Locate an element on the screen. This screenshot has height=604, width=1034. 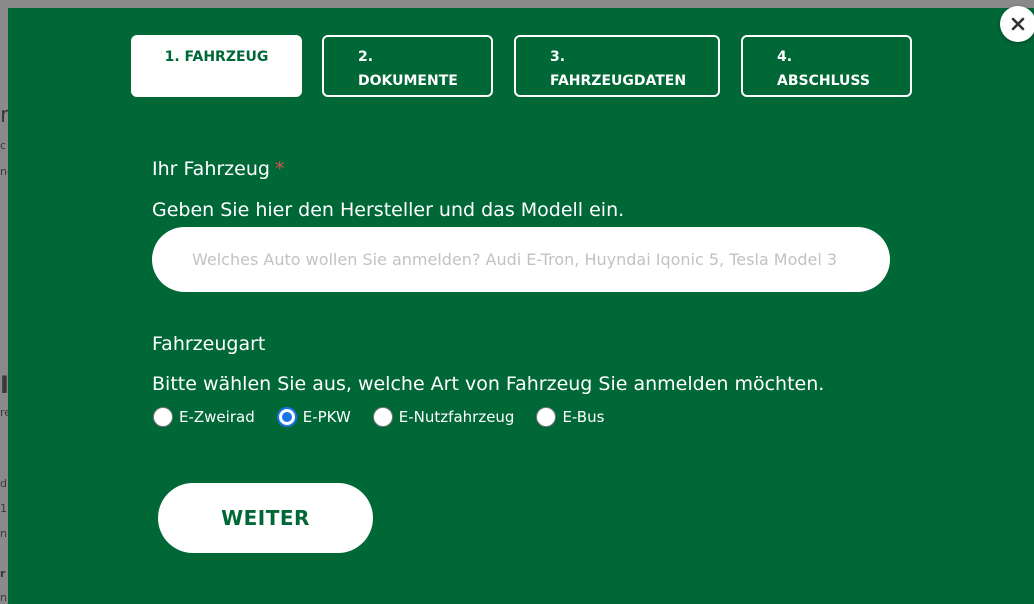
step-tab-fahrzeug: 1. FAHRZEUG is located at coordinates (216, 66).